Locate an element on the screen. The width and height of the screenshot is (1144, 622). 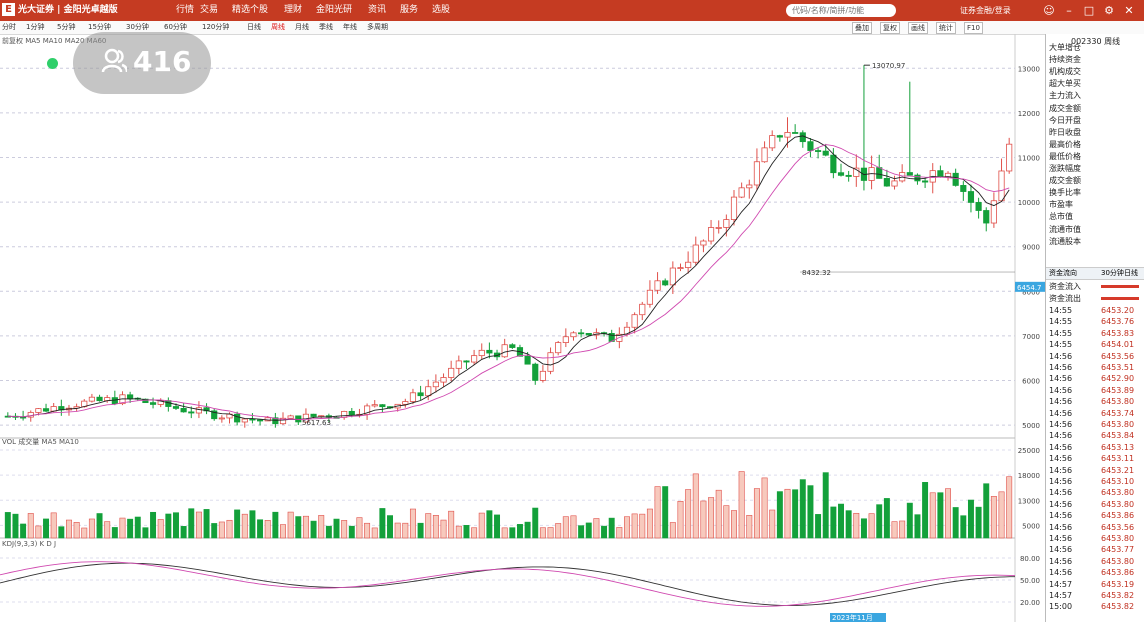
settings-icon: ⚙ is located at coordinates (1109, 10).